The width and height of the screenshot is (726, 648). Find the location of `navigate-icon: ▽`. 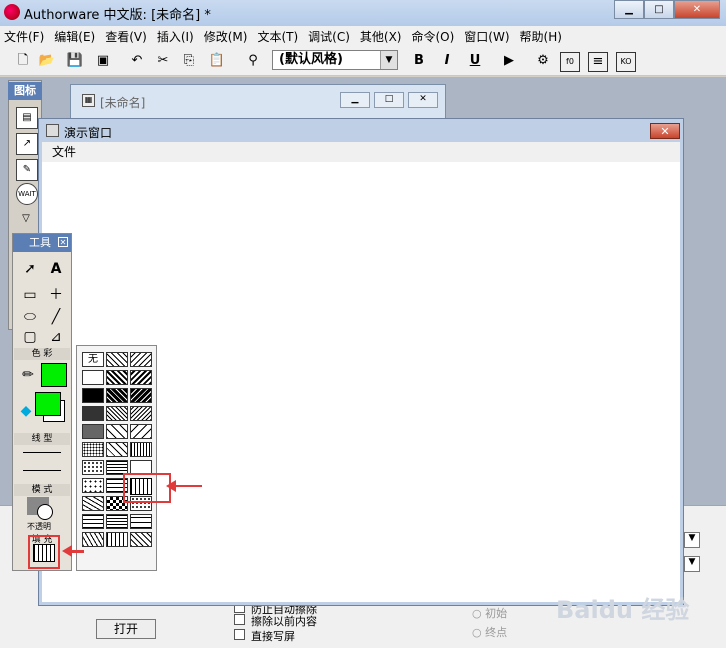

navigate-icon: ▽ is located at coordinates (26, 219).